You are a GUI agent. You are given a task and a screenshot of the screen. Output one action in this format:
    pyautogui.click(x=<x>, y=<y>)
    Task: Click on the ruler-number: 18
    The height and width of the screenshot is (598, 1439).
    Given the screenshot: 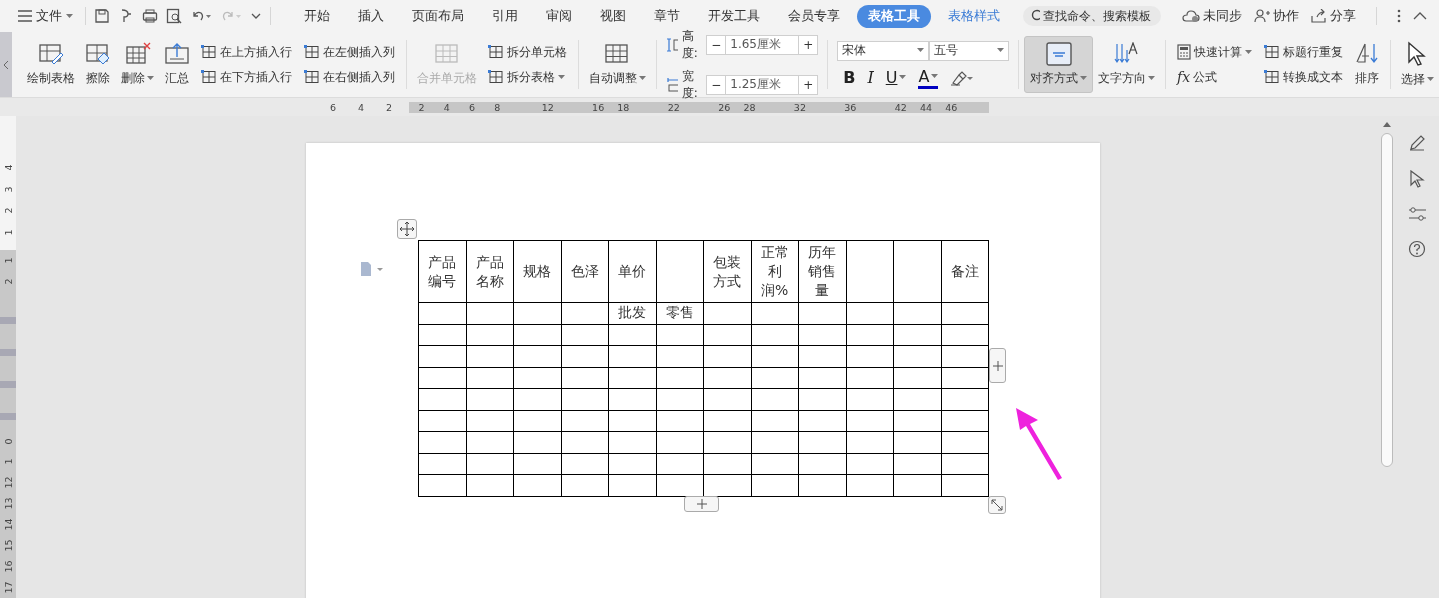 What is the action you would take?
    pyautogui.click(x=623, y=107)
    